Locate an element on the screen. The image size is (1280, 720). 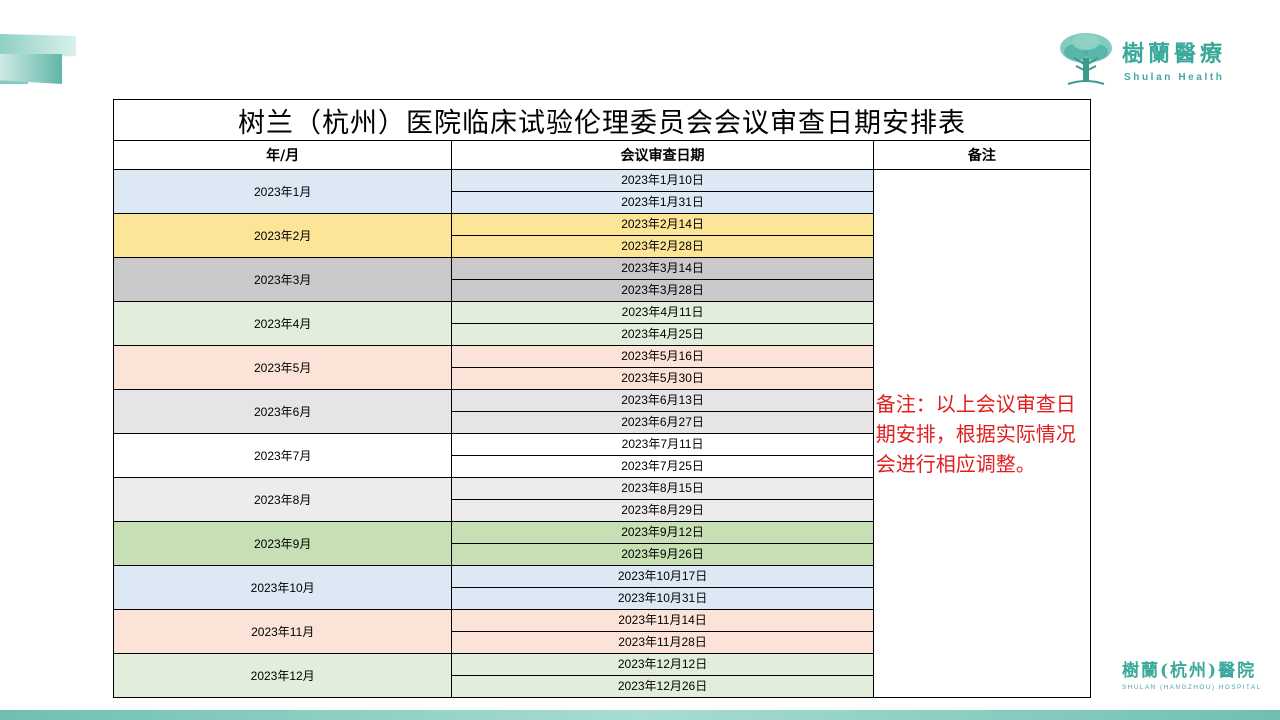
review-date-cell: 2023年10月17日 is located at coordinates (662, 576).